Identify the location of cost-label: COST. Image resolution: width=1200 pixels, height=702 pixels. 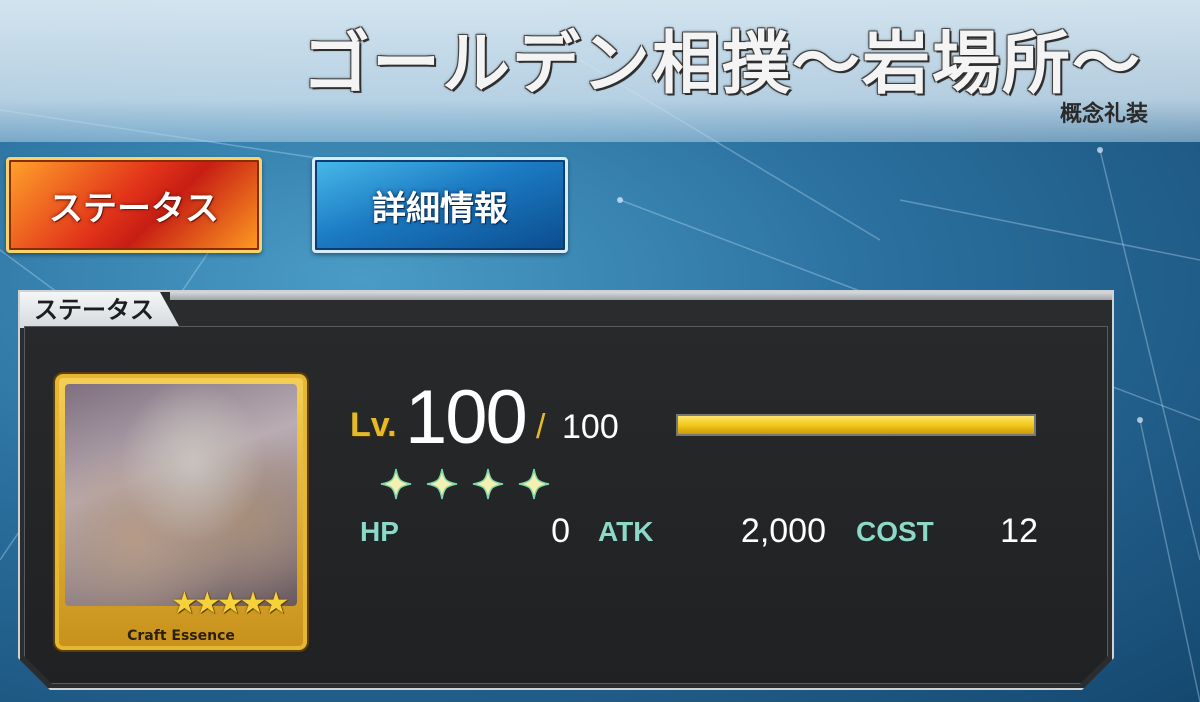
(895, 531).